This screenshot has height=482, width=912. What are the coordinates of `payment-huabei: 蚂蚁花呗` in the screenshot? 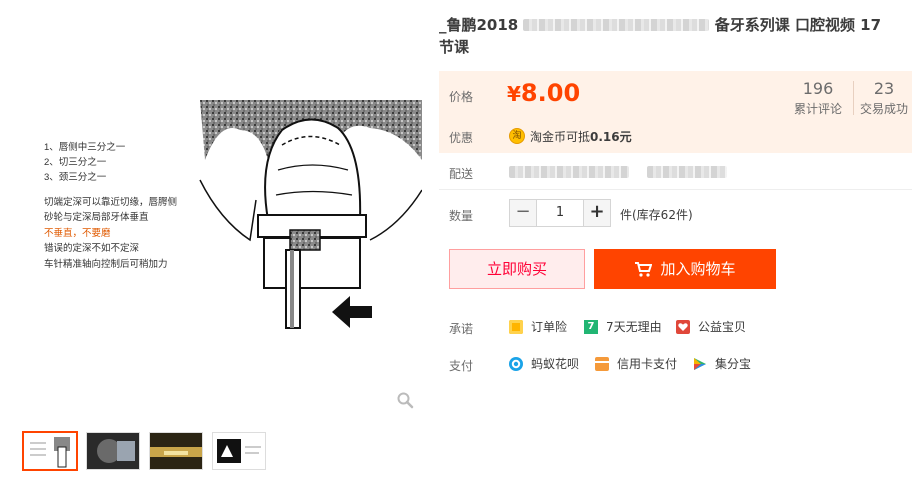 It's located at (544, 363).